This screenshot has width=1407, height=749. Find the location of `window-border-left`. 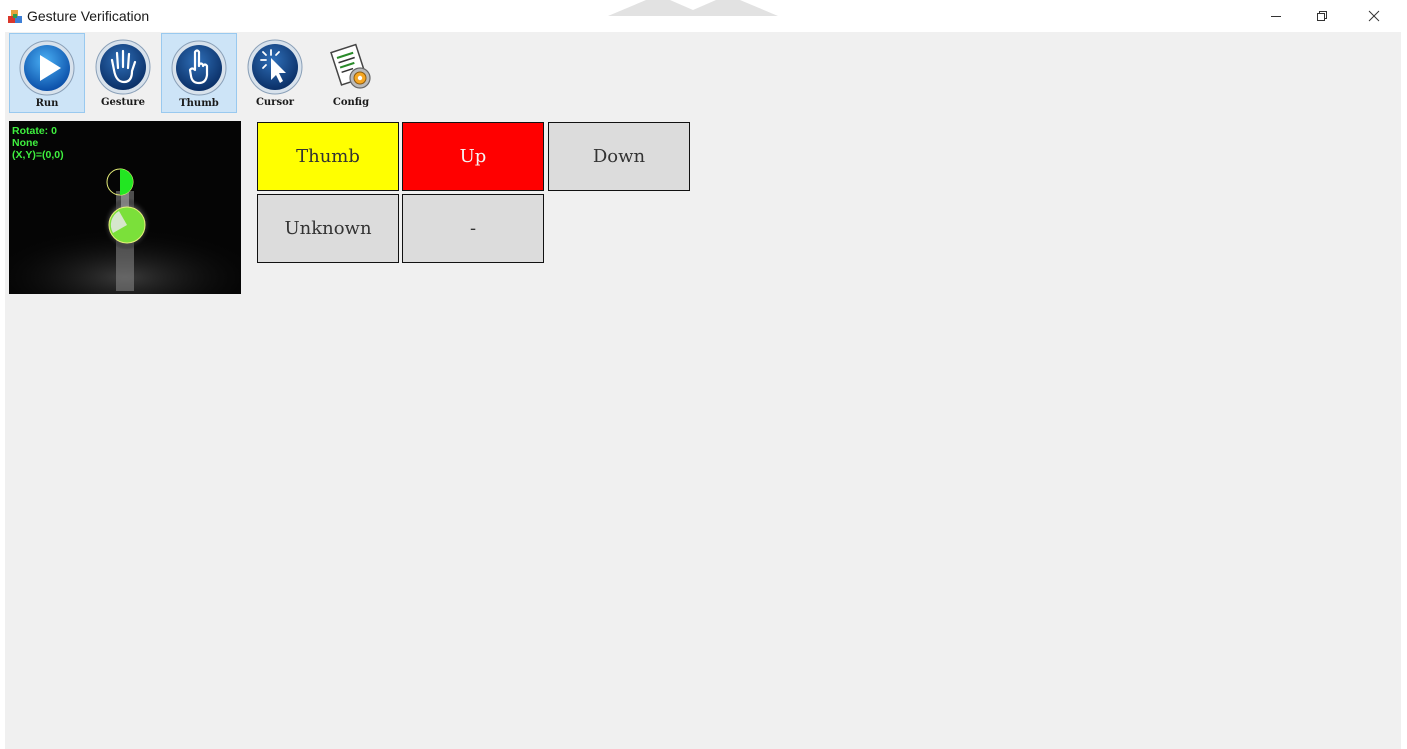

window-border-left is located at coordinates (2, 390).